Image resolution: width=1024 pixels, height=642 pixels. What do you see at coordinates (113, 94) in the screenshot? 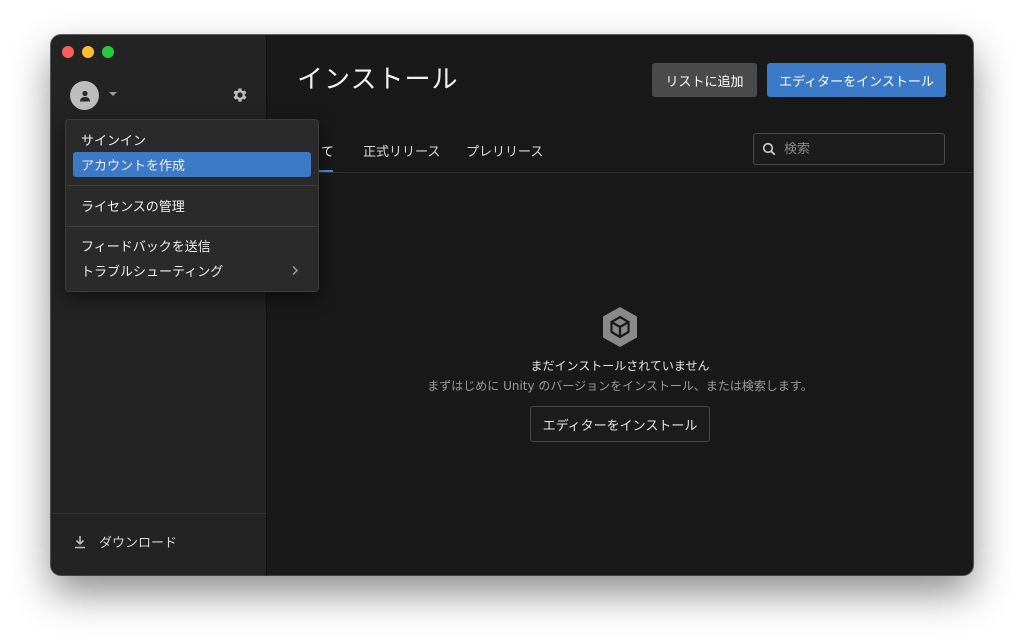
I see `chevron-down-icon` at bounding box center [113, 94].